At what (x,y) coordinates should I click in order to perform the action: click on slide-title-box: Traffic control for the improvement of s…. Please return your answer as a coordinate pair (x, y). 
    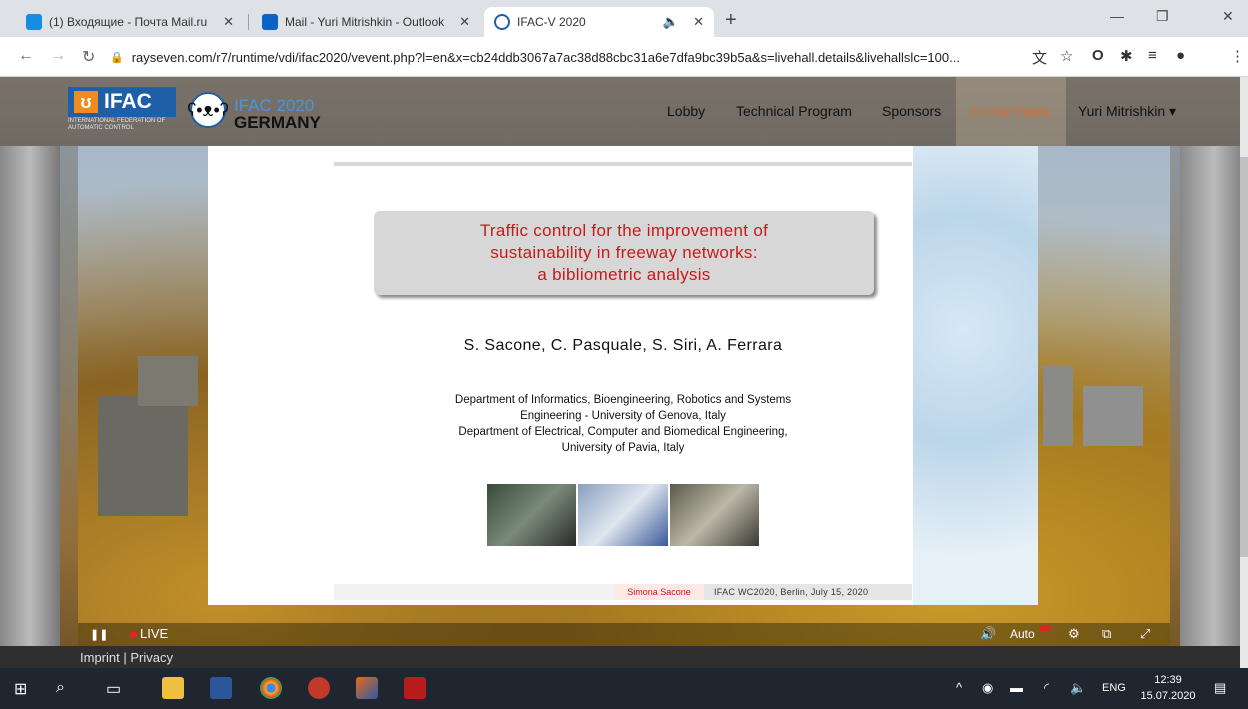
    Looking at the image, I should click on (624, 253).